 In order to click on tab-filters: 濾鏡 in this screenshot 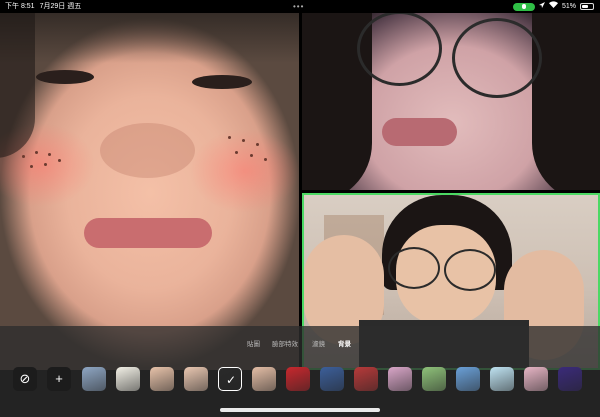, I will do `click(318, 345)`.